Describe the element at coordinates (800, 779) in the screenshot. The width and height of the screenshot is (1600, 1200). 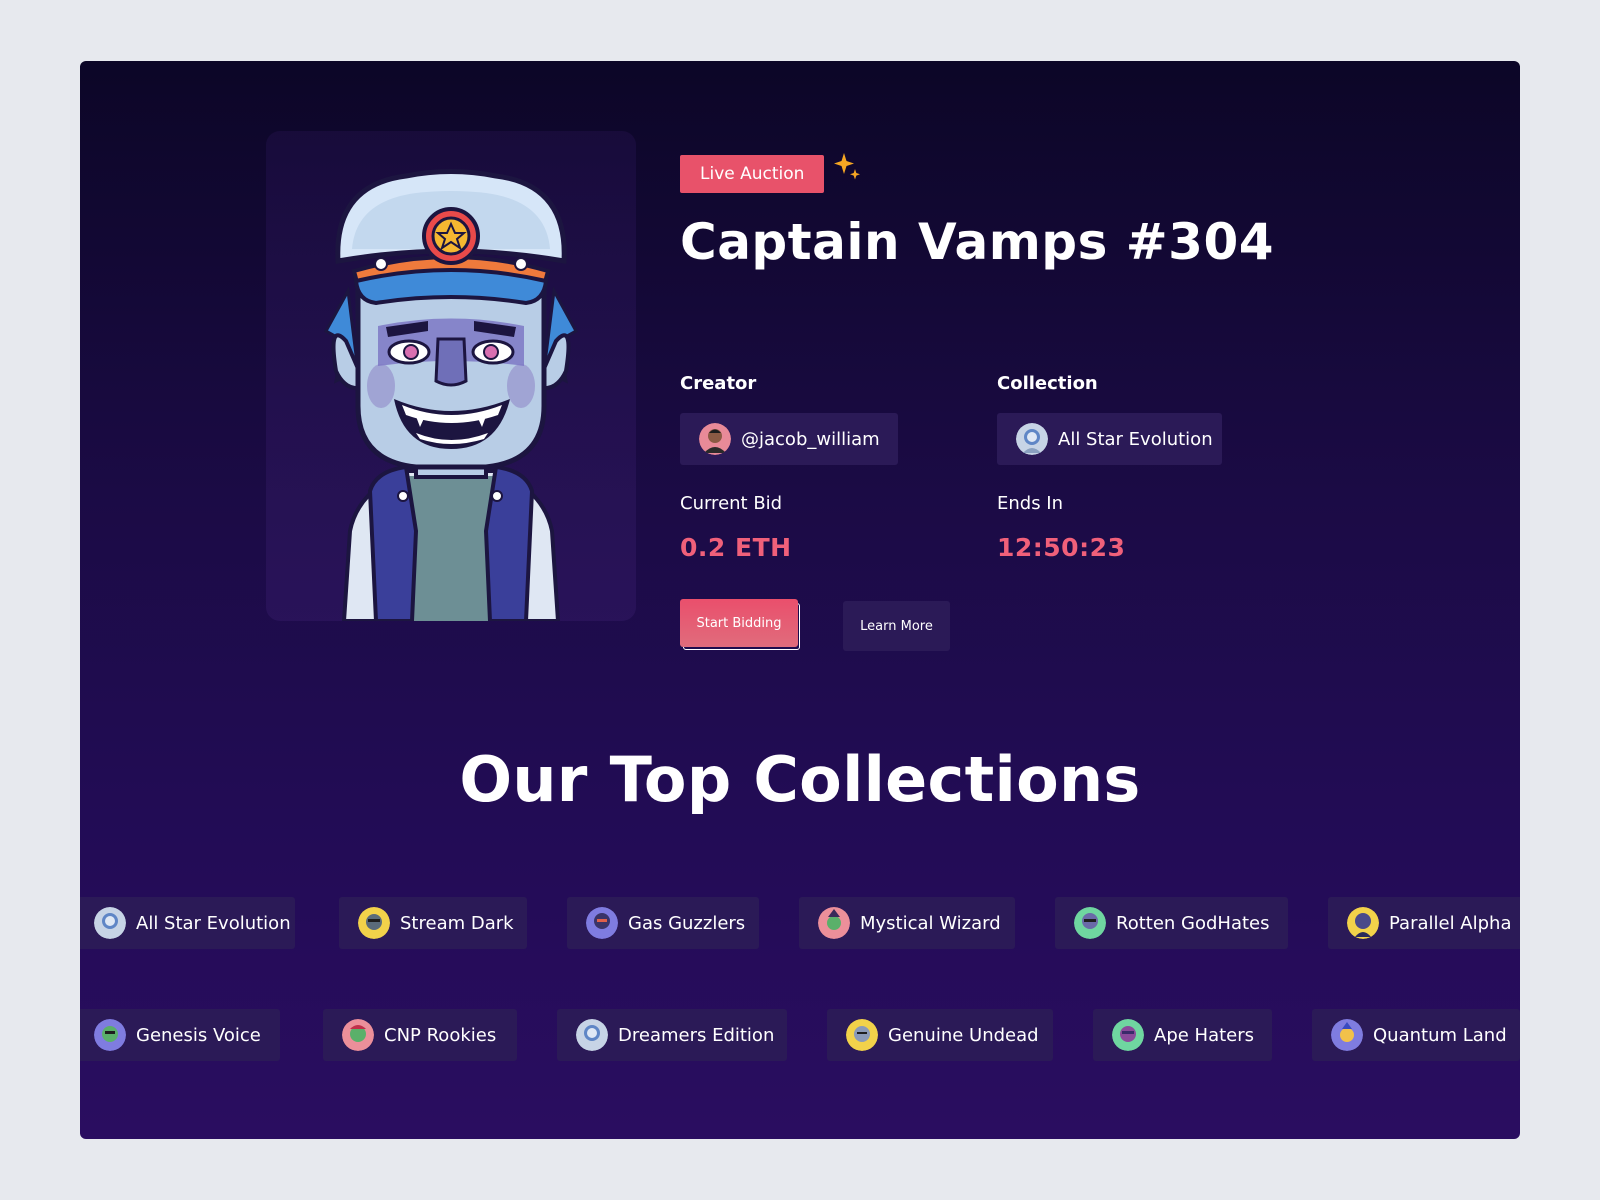
I see `top-collections-title: Our Top Collections` at that location.